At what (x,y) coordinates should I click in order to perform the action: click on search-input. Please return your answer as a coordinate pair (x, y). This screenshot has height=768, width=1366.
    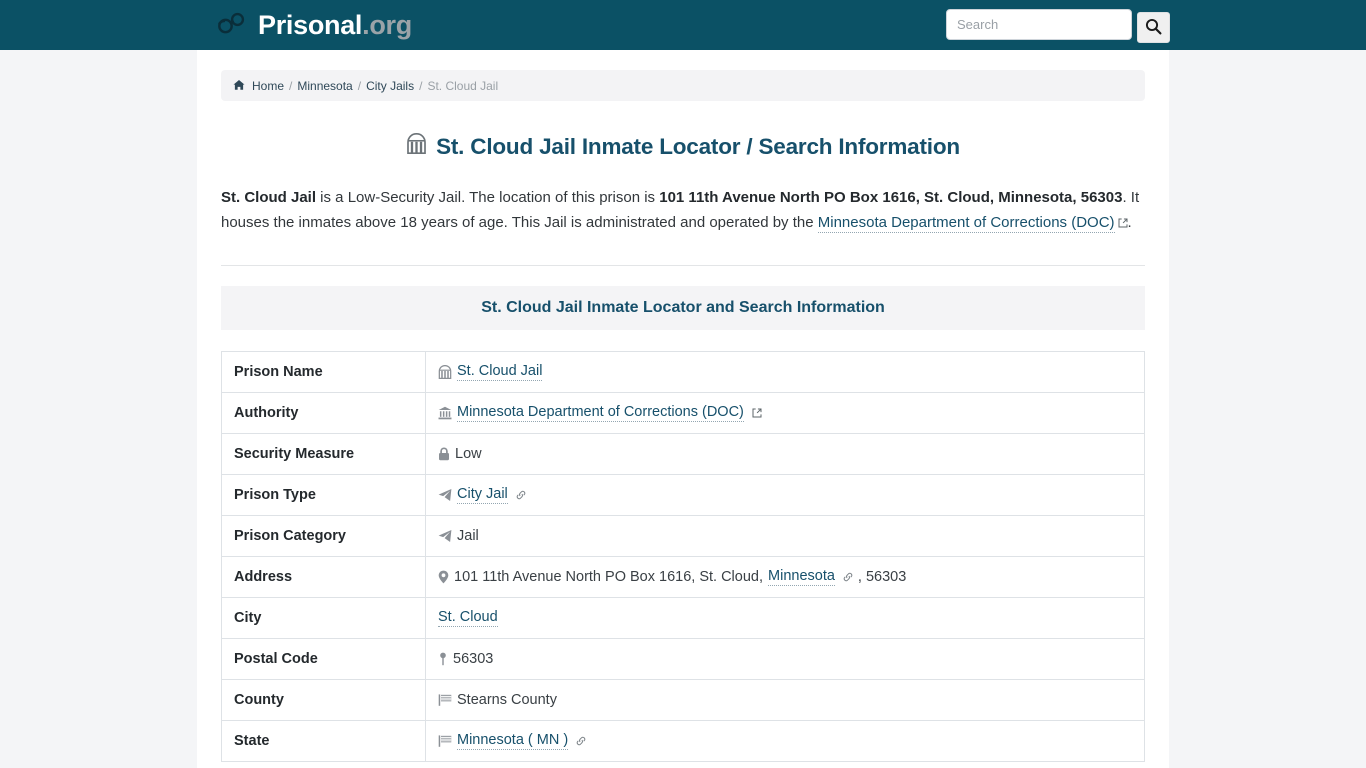
    Looking at the image, I should click on (1039, 24).